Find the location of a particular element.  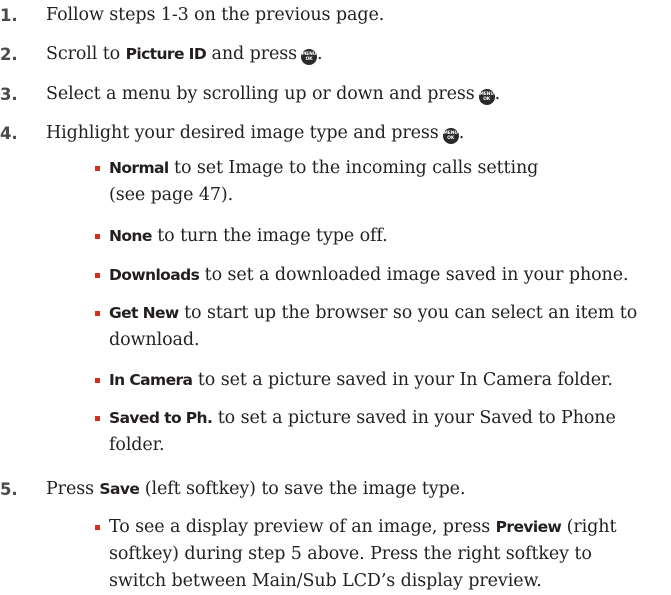

step-number: 5. is located at coordinates (9, 489).